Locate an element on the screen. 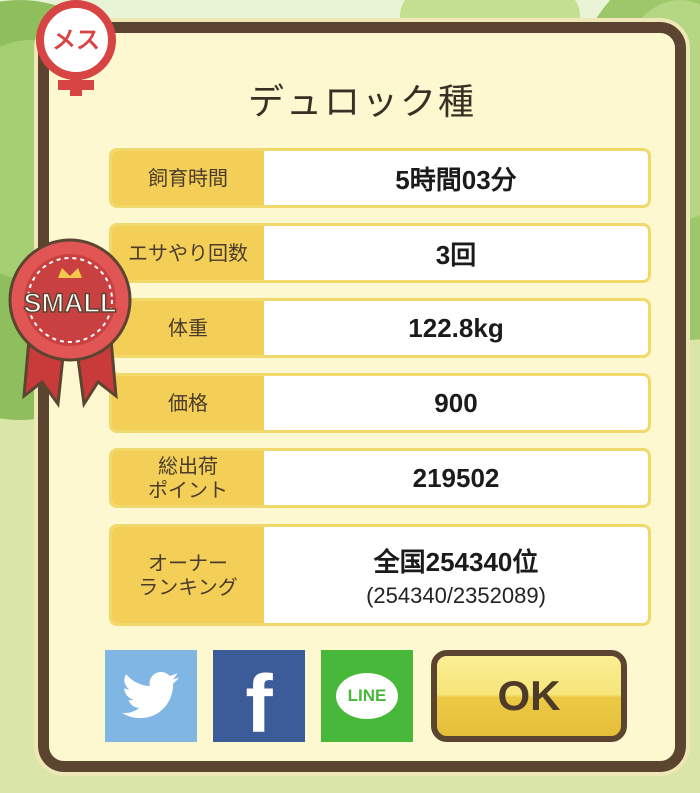 Image resolution: width=700 pixels, height=793 pixels. ranking-detail: (254340/2352089) is located at coordinates (456, 595).